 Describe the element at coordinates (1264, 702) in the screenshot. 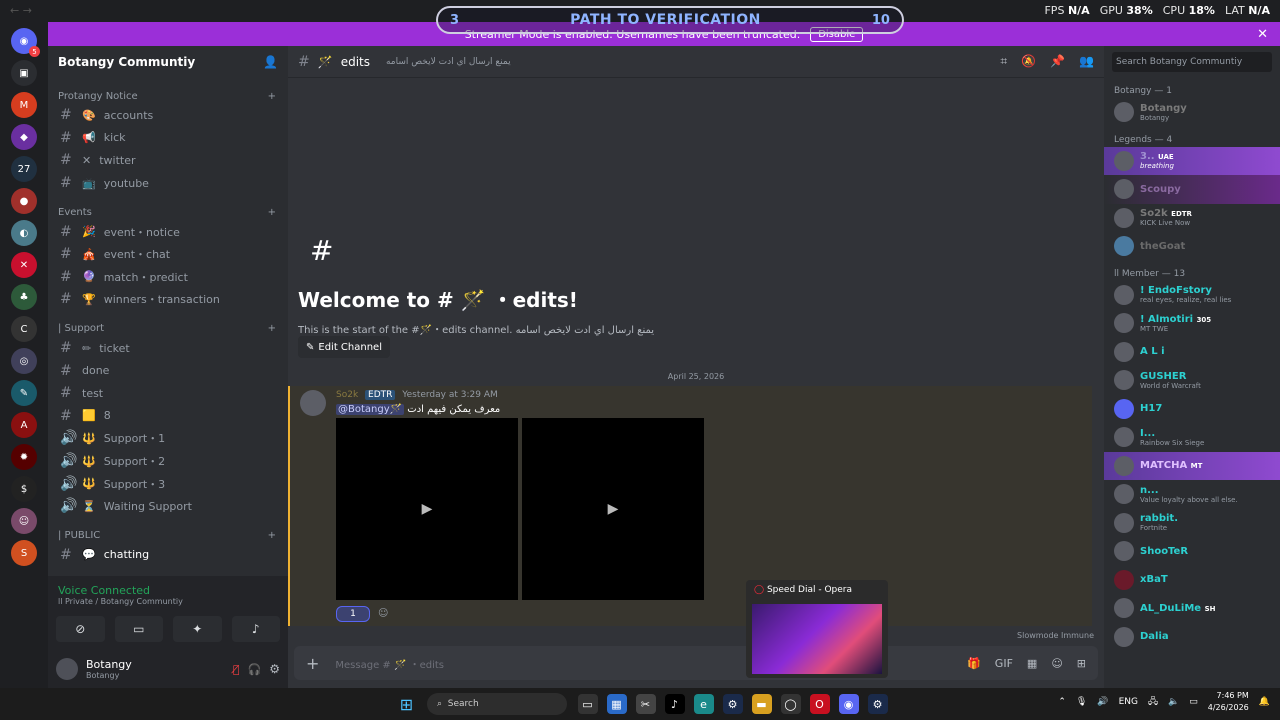

I see `notification-bell-icon: 🔔` at that location.